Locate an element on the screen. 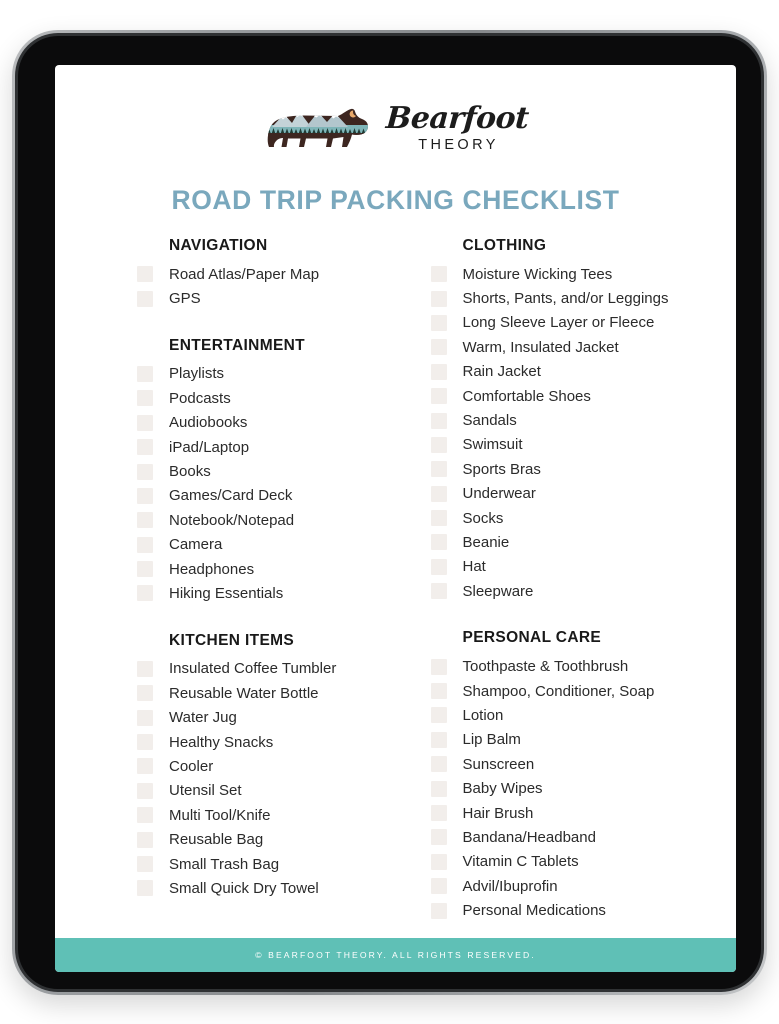 This screenshot has height=1024, width=779. checklist-item: Small Quick Dry Towel is located at coordinates (266, 888).